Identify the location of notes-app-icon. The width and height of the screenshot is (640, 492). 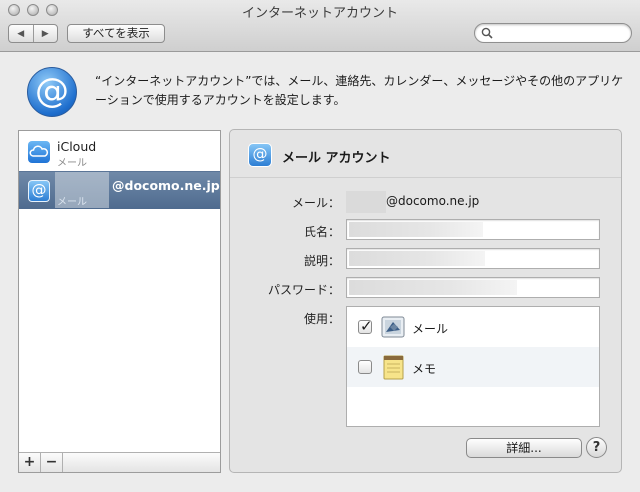
(393, 367).